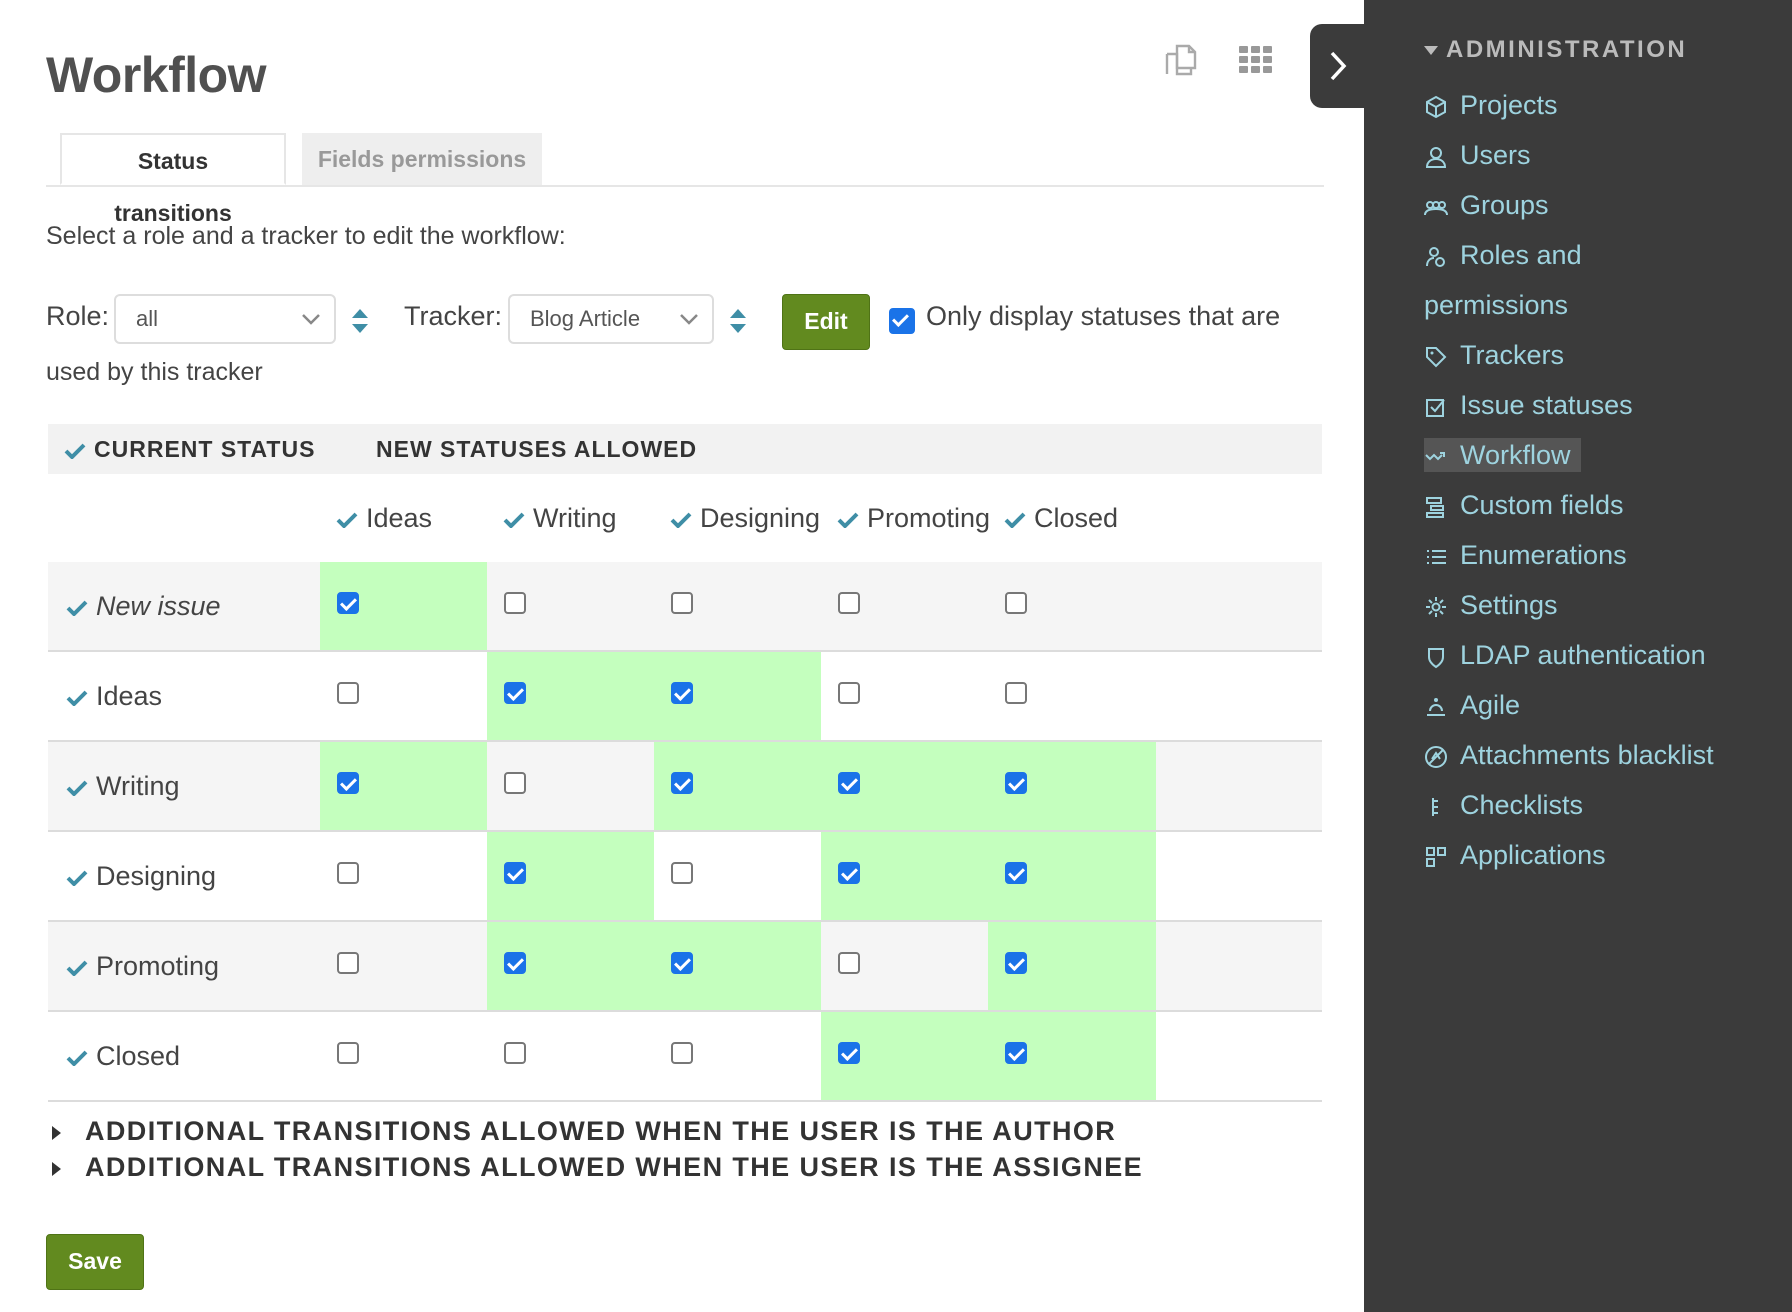  Describe the element at coordinates (902, 321) in the screenshot. I see `only-display-checkbox` at that location.